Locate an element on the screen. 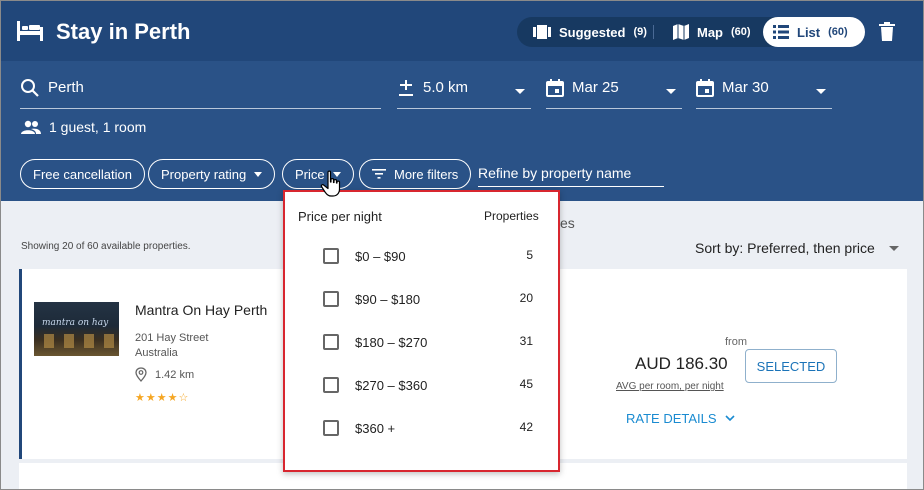 The image size is (924, 490). sort-label: Sort by: Preferred, then price is located at coordinates (785, 248).